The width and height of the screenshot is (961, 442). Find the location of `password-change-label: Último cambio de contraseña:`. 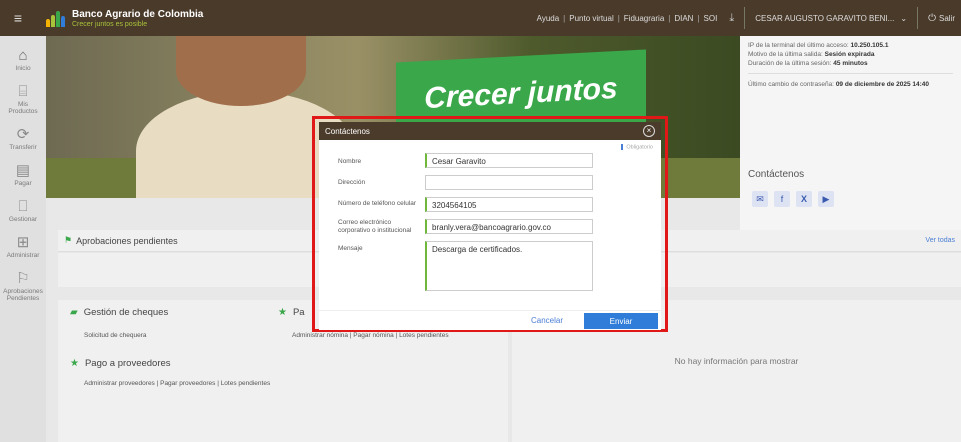

password-change-label: Último cambio de contraseña: is located at coordinates (791, 84).